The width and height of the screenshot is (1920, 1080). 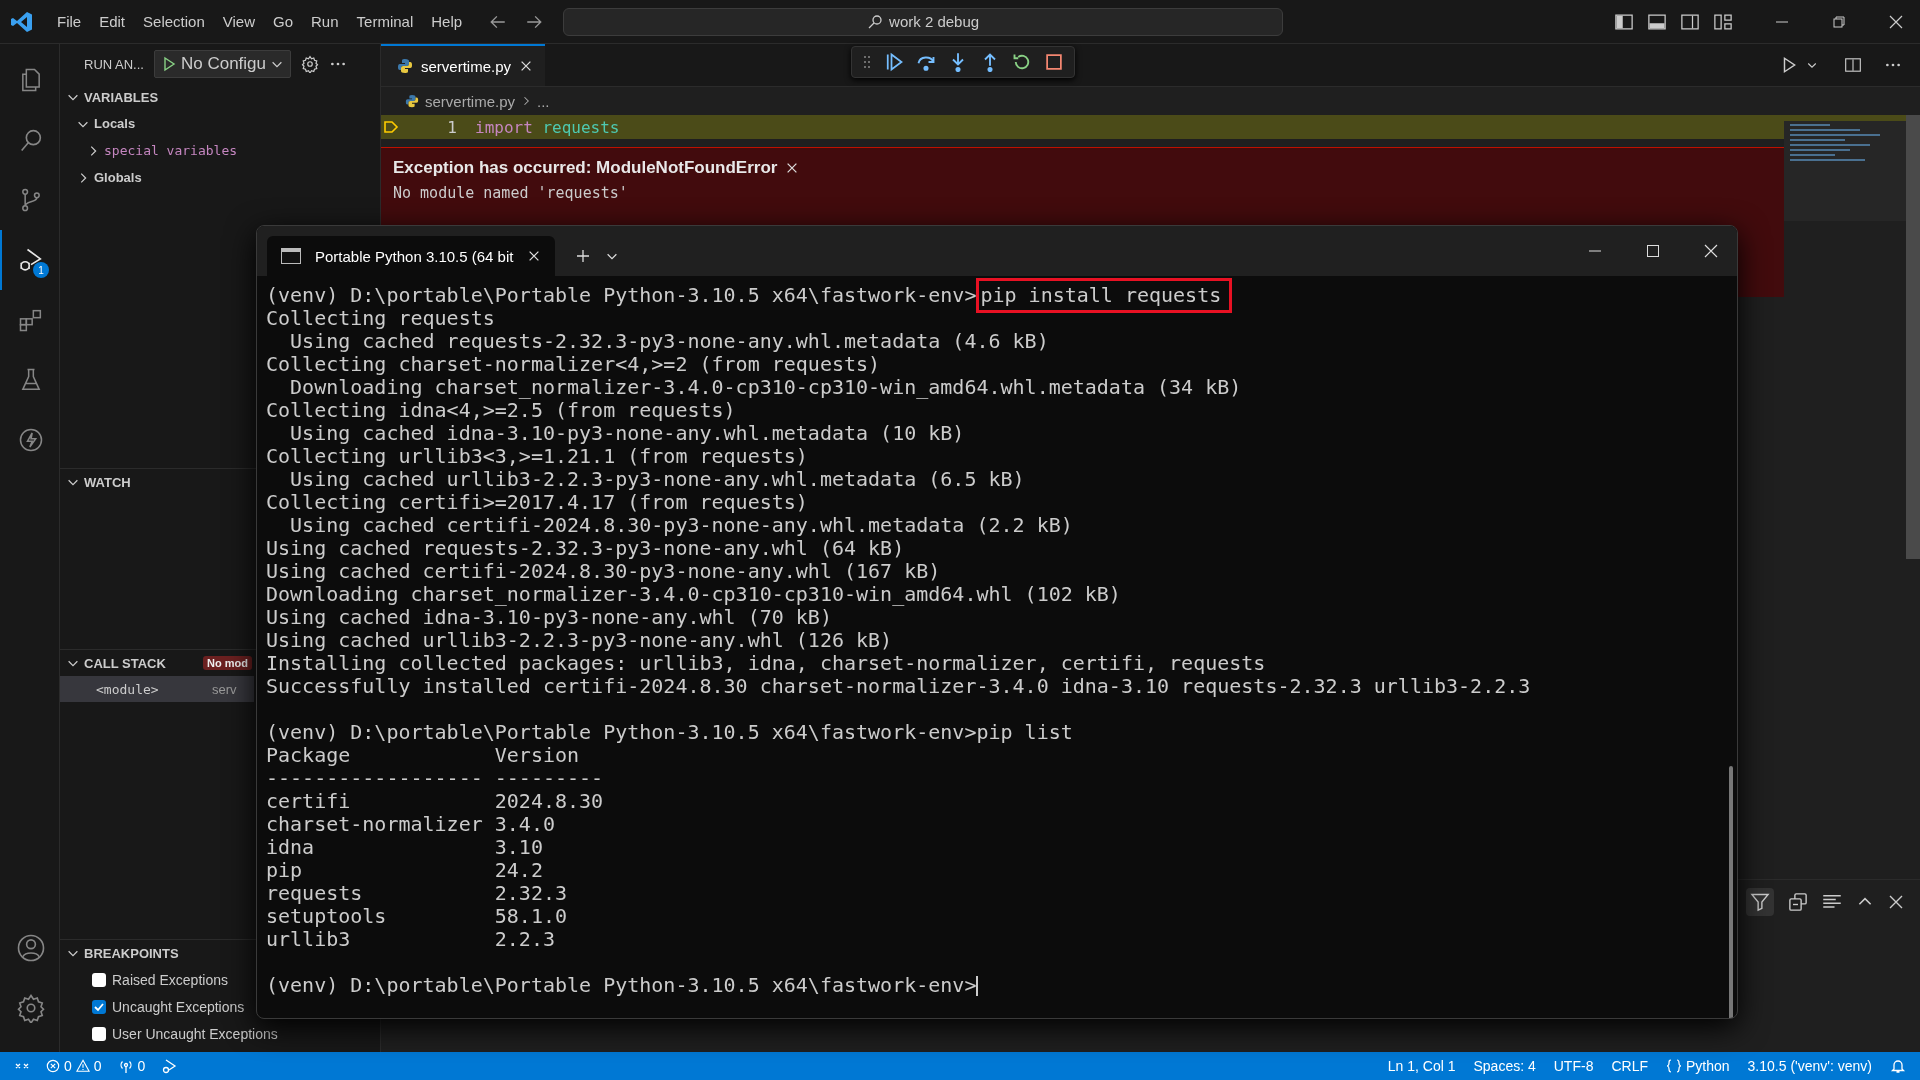 I want to click on debug-launch-icon, so click(x=169, y=1066).